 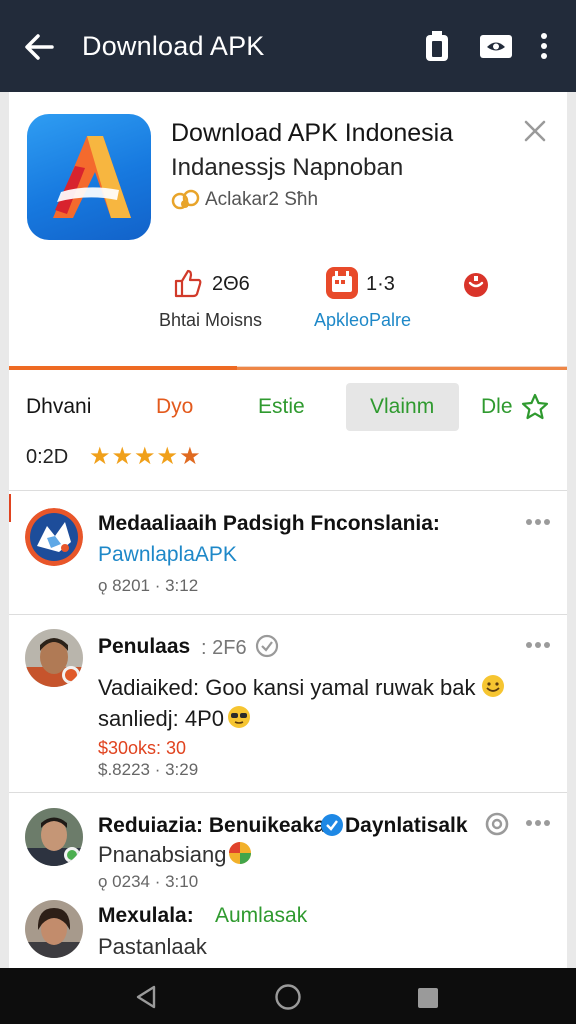 I want to click on nav-home-icon, so click(x=288, y=997).